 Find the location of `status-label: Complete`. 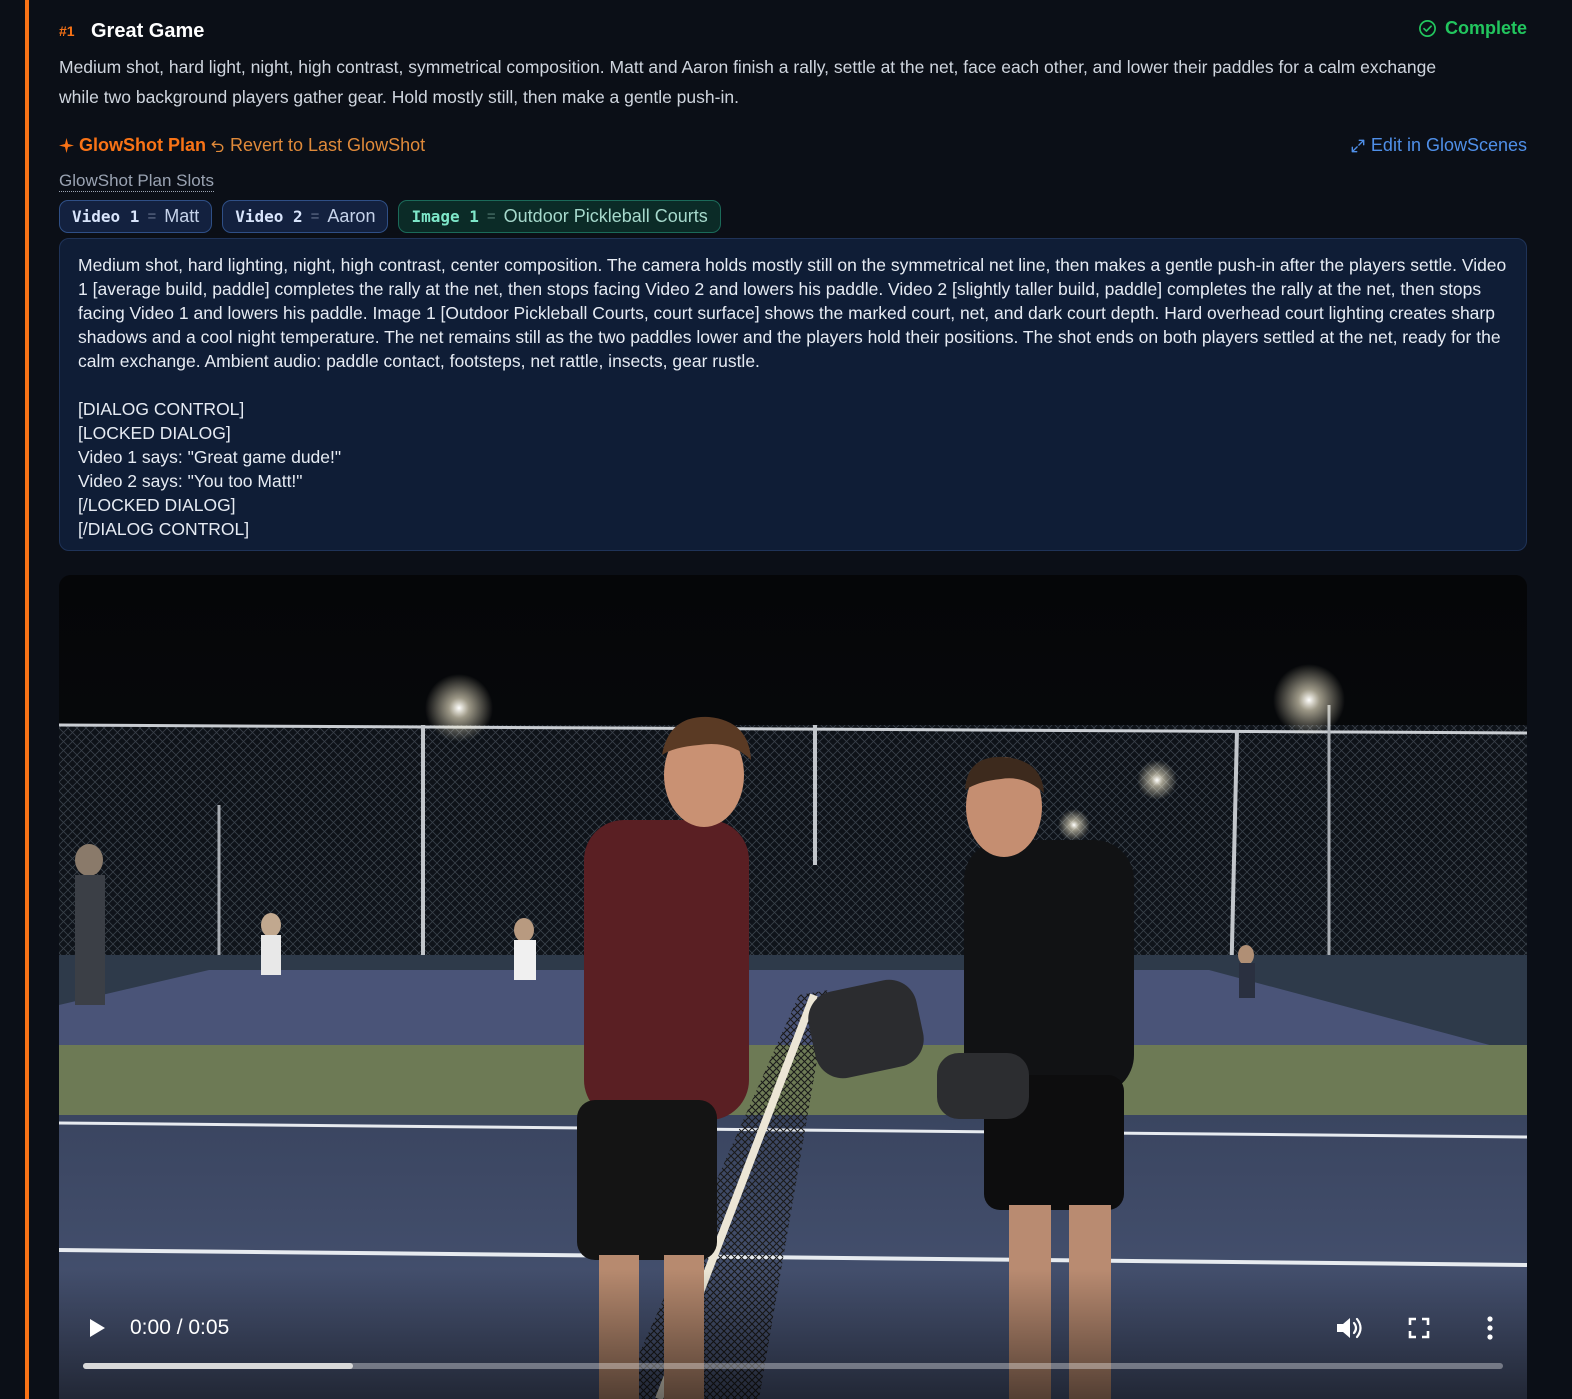

status-label: Complete is located at coordinates (1485, 28).